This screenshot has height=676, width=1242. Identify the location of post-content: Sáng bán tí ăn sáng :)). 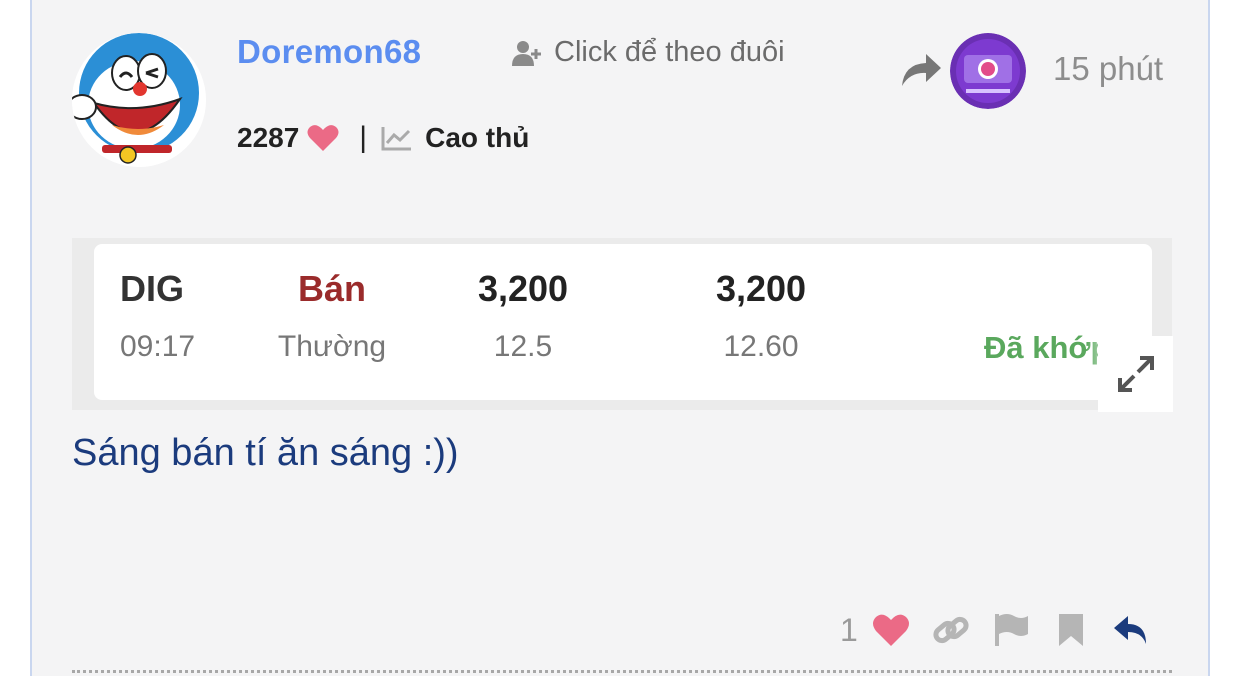
(265, 453).